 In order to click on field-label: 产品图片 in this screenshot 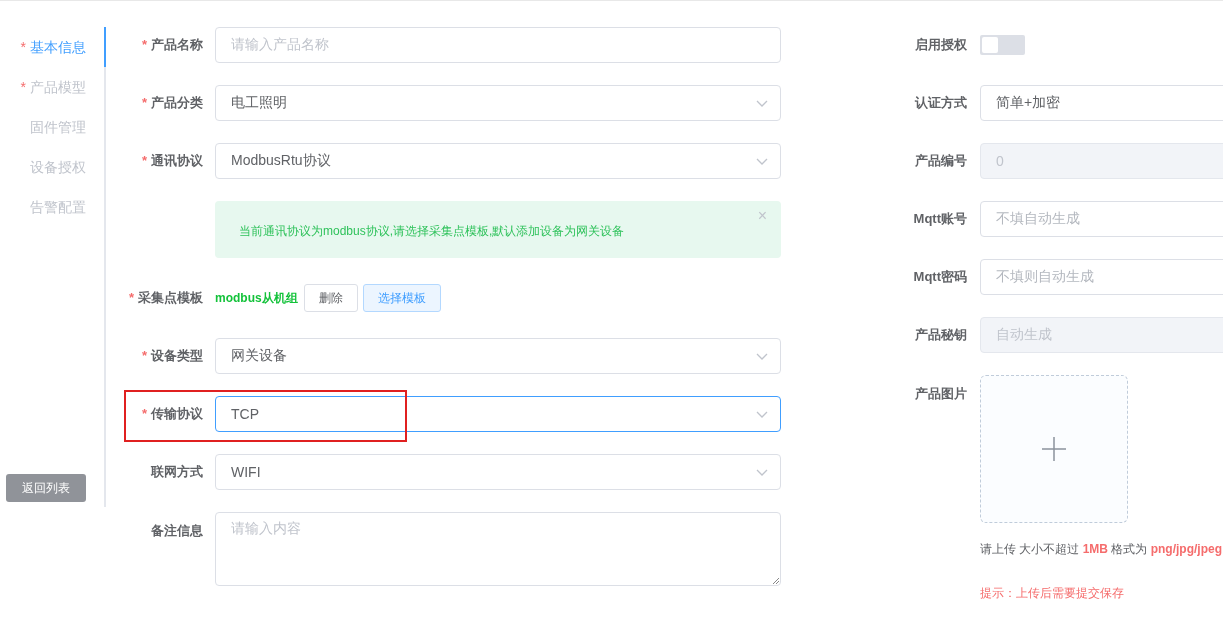, I will do `click(941, 394)`.